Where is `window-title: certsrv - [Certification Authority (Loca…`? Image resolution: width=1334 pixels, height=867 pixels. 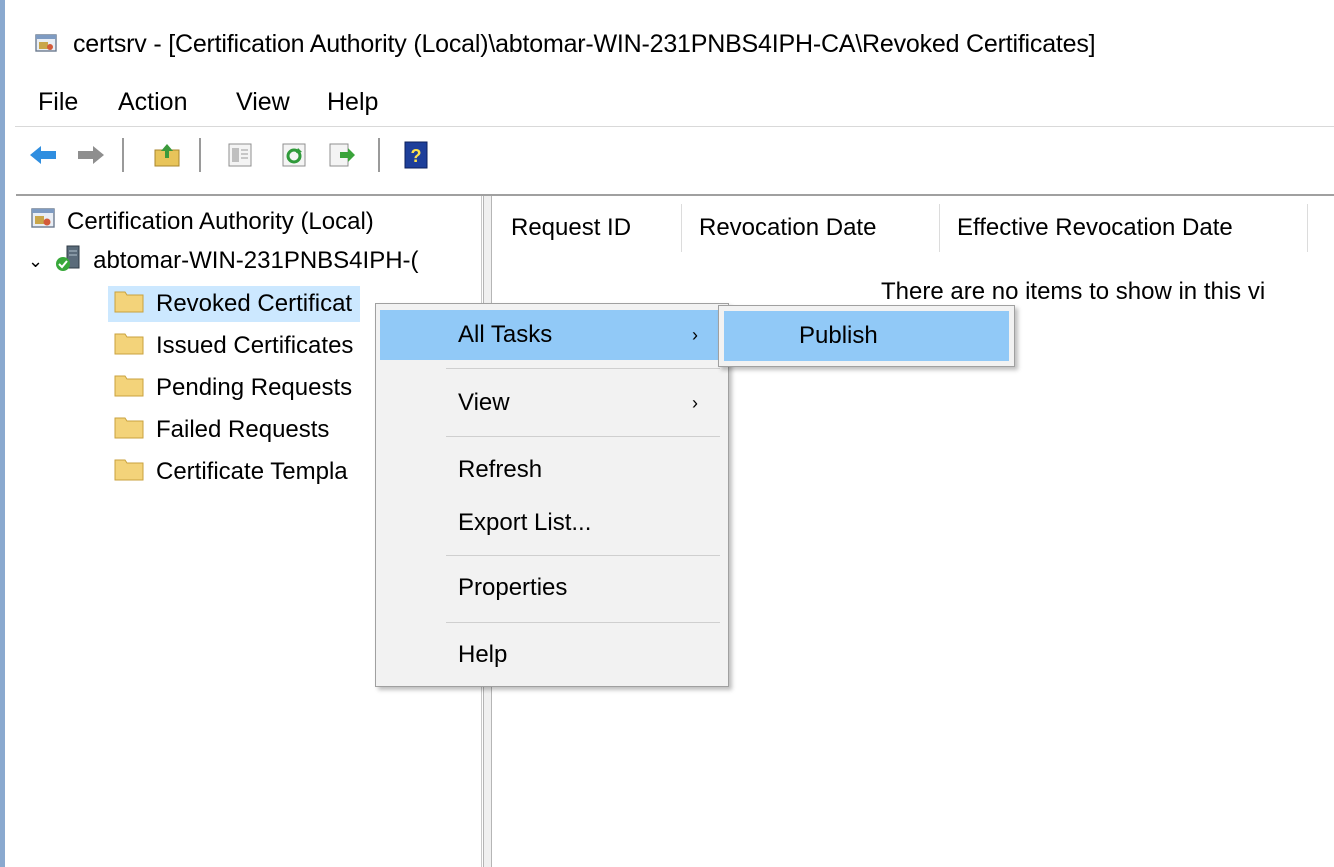
window-title: certsrv - [Certification Authority (Loca… is located at coordinates (584, 44).